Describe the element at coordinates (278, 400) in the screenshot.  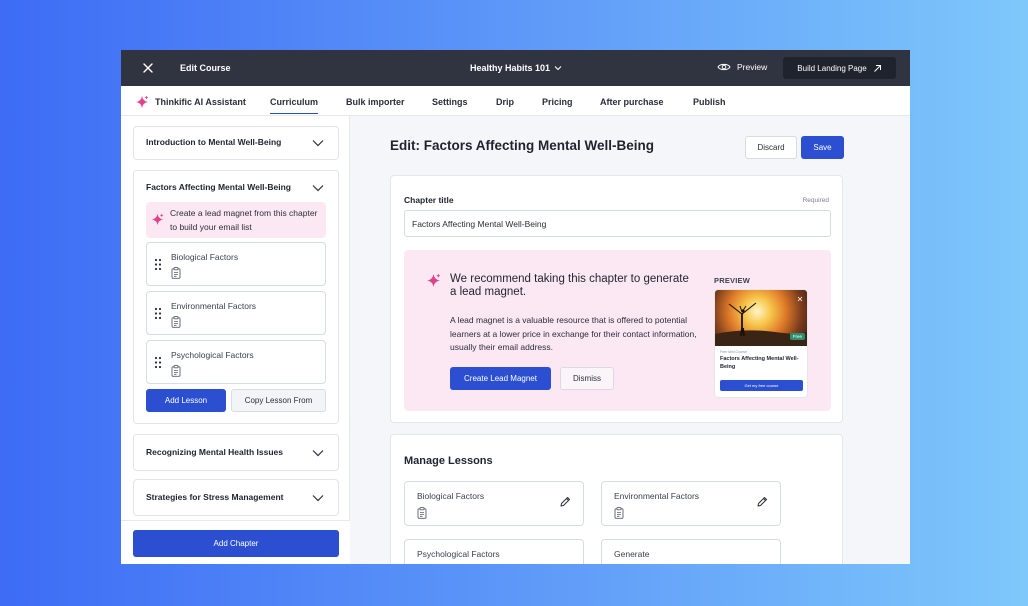
I see `copy-lesson-from-button: Copy Lesson From` at that location.